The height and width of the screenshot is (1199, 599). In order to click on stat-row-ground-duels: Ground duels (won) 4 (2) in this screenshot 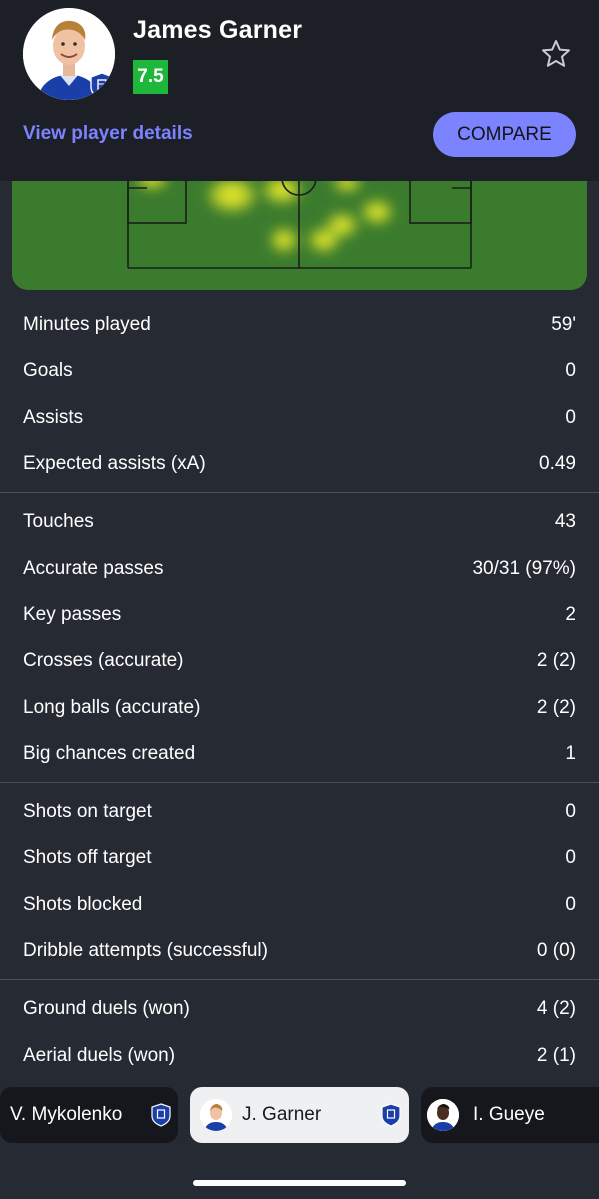, I will do `click(299, 1009)`.